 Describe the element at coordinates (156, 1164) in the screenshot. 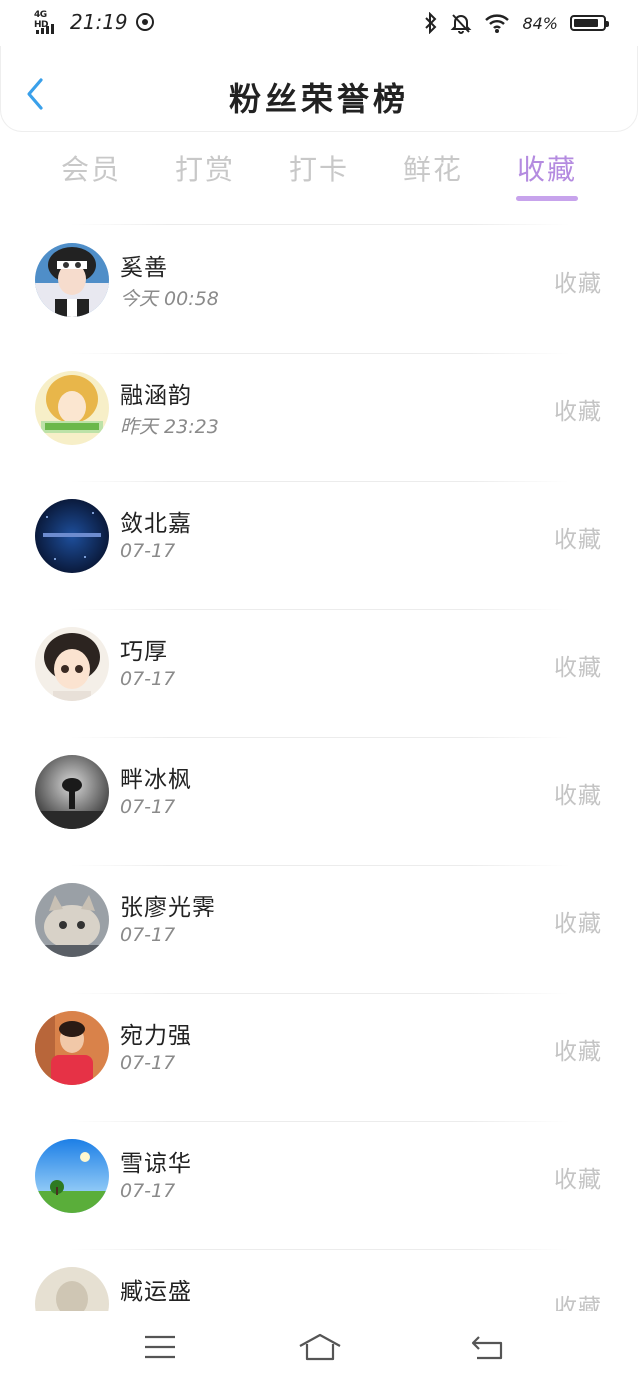

I see `fan-name: 雪谅华` at that location.